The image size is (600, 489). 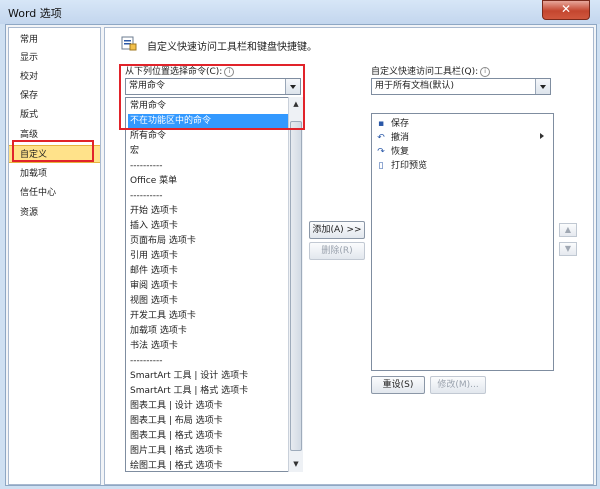 I want to click on qat-item-label: 保存, so click(x=400, y=124).